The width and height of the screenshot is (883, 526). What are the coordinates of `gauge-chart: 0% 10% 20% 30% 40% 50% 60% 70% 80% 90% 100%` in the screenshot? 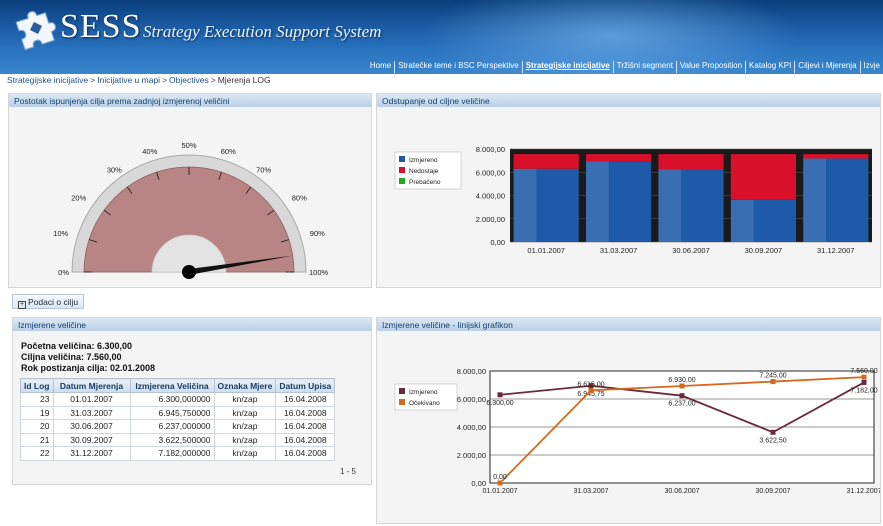 It's located at (191, 210).